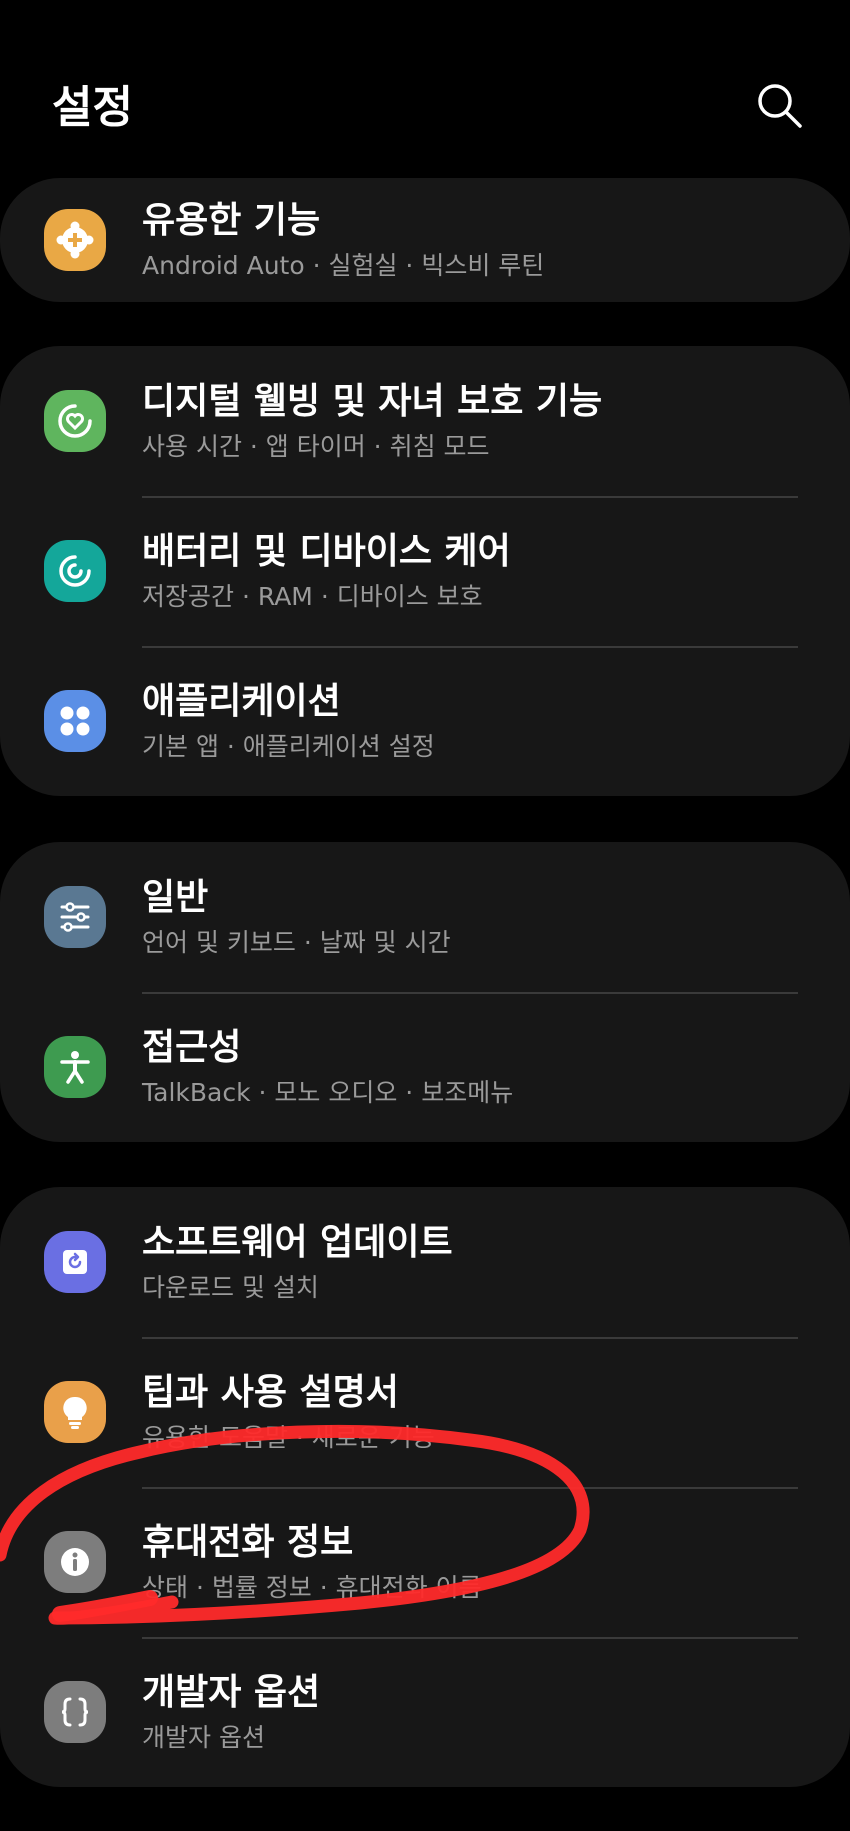  I want to click on lightbulb-icon, so click(75, 1412).